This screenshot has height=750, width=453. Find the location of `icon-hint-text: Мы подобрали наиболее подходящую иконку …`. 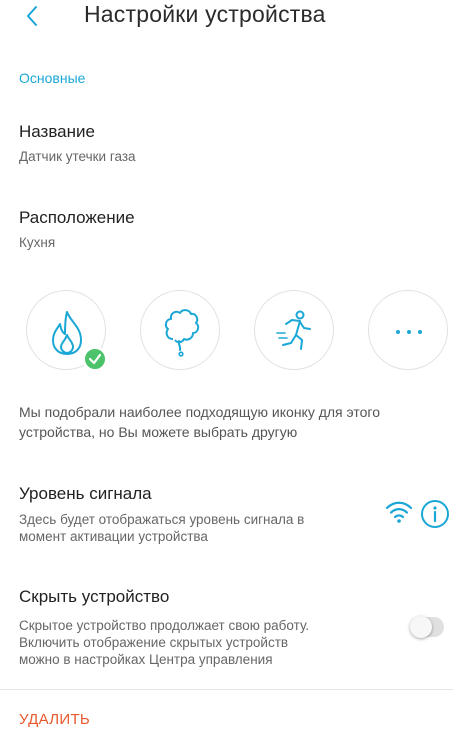

icon-hint-text: Мы подобрали наиболее подходящую иконку … is located at coordinates (199, 422).